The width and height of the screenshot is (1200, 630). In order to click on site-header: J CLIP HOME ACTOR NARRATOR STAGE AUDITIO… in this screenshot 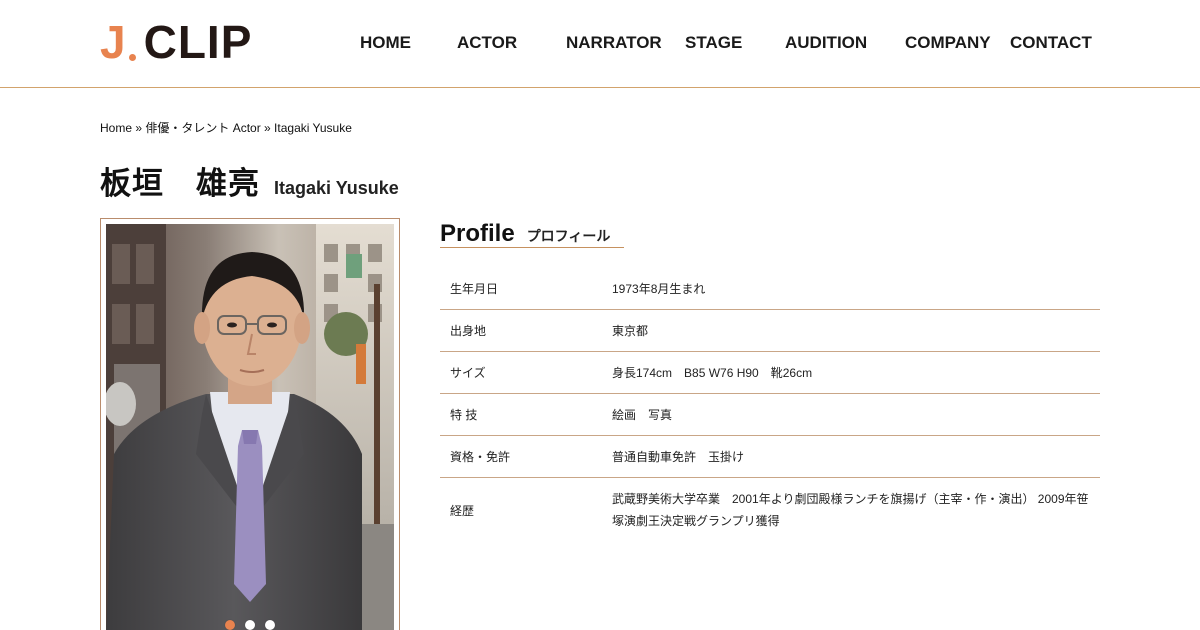, I will do `click(600, 44)`.